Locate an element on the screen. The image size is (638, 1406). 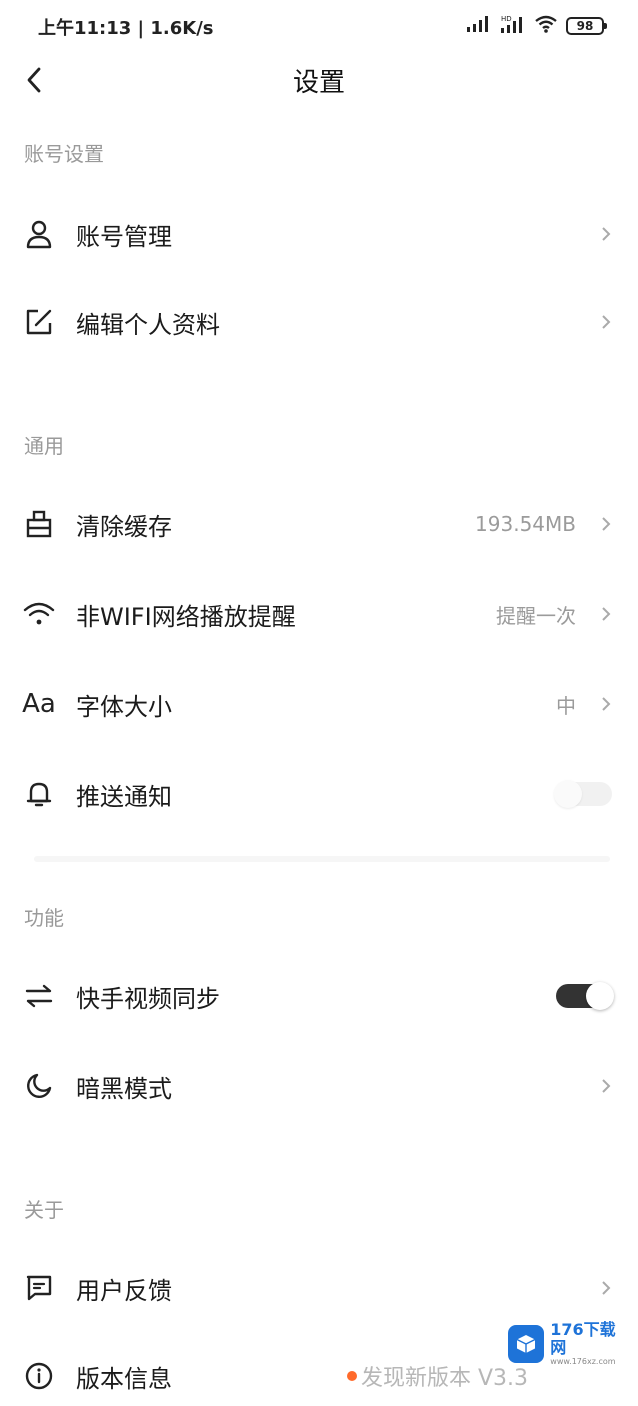
feedback-icon is located at coordinates (39, 1288).